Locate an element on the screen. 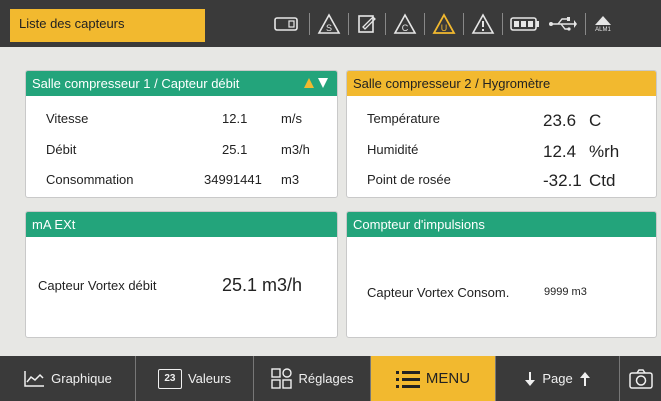  row-value: 25.1 is located at coordinates (235, 149).